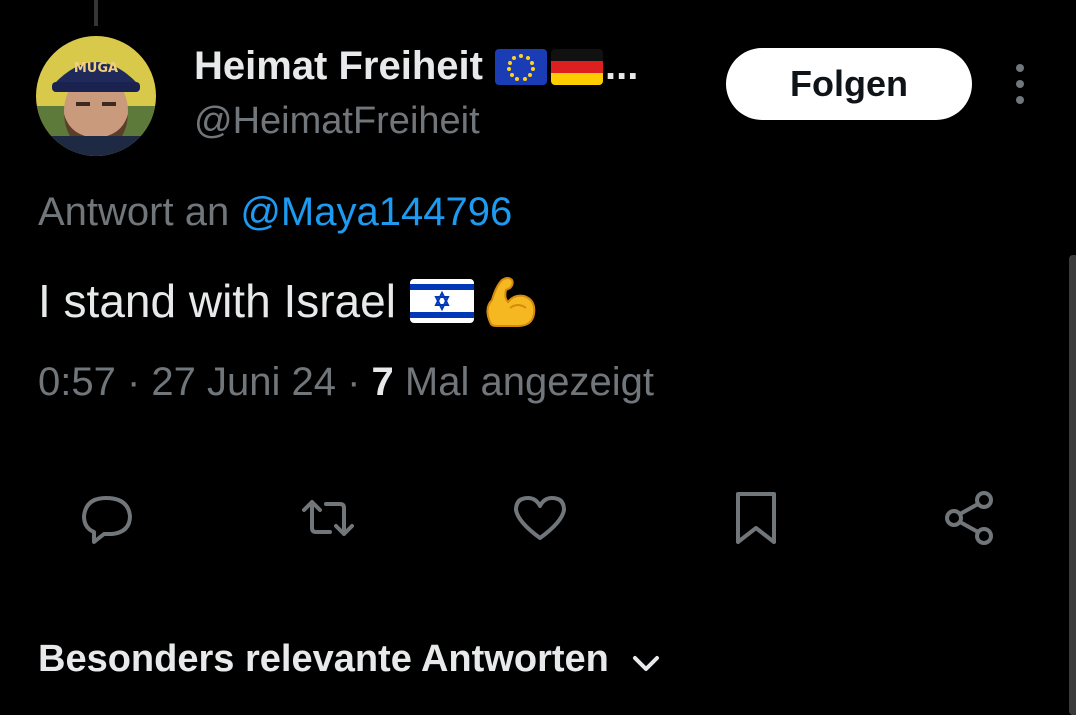  What do you see at coordinates (523, 382) in the screenshot?
I see `views-label: Mal angezeigt` at bounding box center [523, 382].